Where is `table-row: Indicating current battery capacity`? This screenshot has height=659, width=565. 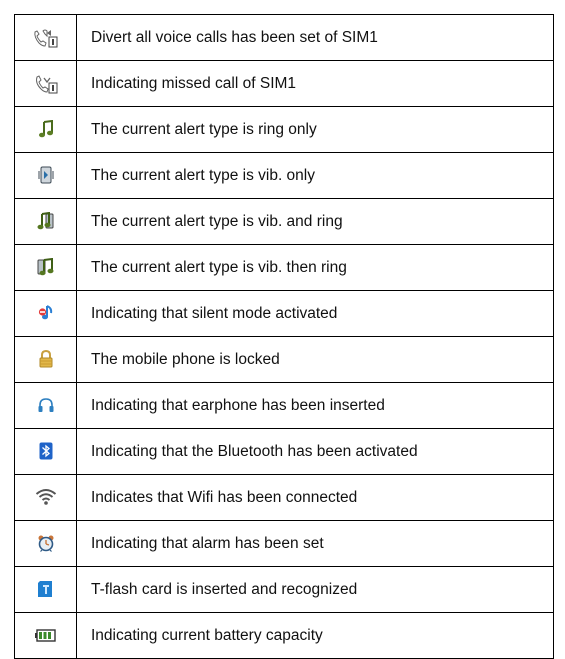
table-row: Indicating current battery capacity is located at coordinates (284, 635).